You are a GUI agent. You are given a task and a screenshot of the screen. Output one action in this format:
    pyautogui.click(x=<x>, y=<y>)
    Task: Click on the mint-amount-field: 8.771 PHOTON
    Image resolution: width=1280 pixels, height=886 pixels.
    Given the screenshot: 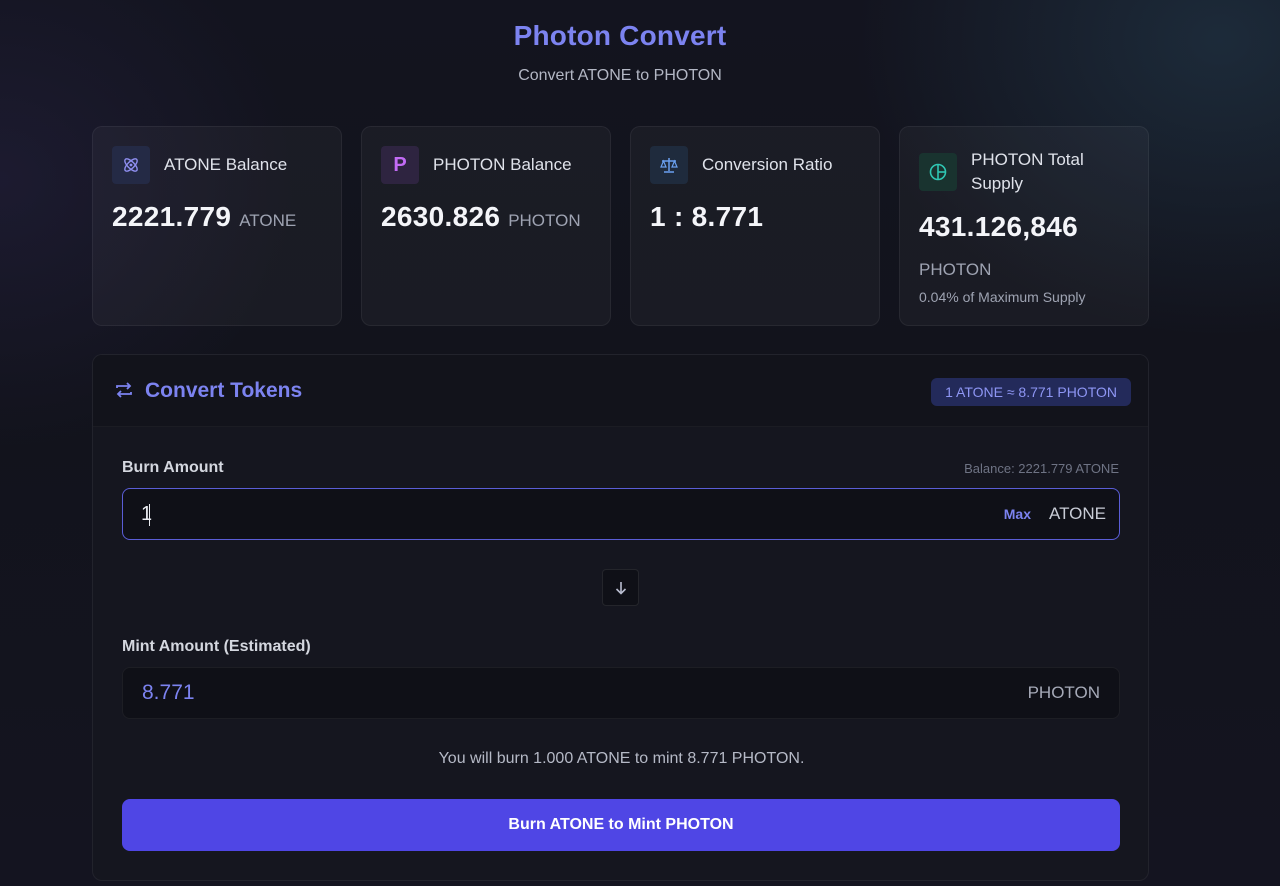 What is the action you would take?
    pyautogui.click(x=621, y=693)
    